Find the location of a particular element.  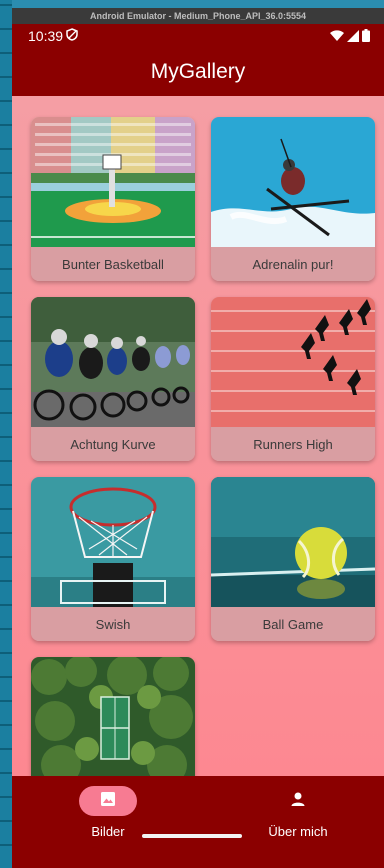

gallery-image-basketball-court is located at coordinates (113, 182).